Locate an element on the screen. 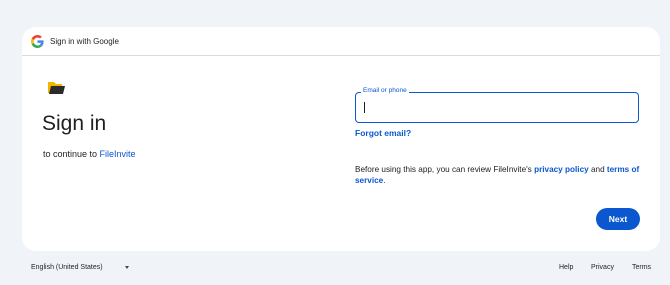 The height and width of the screenshot is (285, 670). continue-text: to continue to FileInvite is located at coordinates (89, 154).